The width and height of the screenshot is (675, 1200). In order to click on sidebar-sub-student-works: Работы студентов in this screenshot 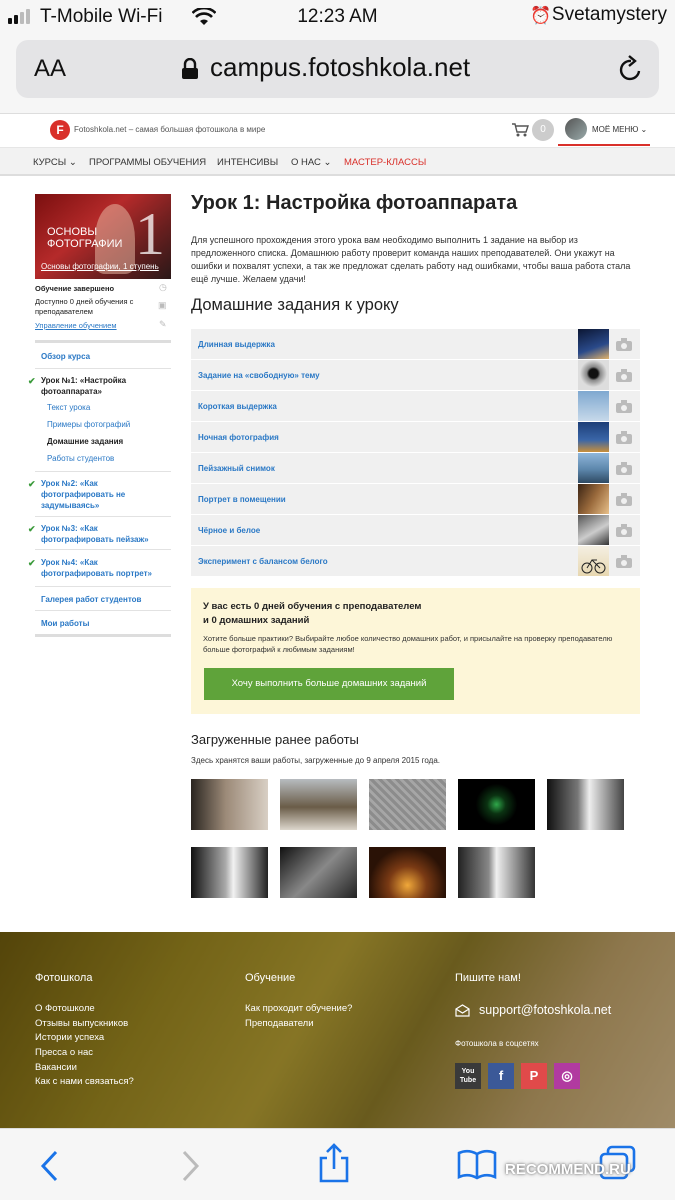, I will do `click(80, 458)`.